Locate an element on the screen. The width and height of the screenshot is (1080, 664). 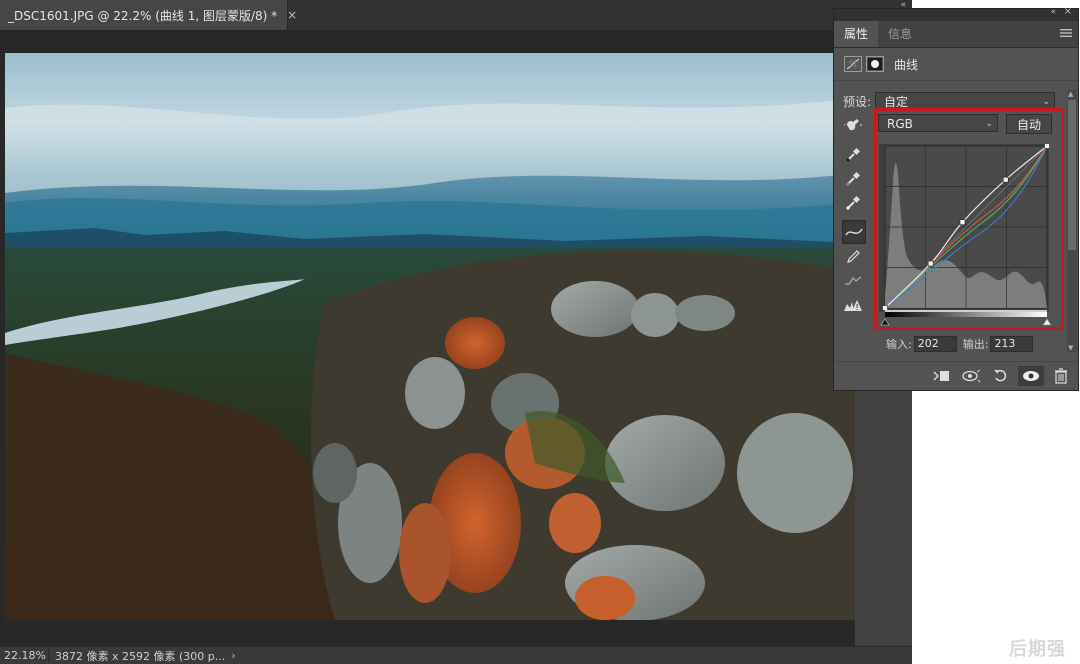
reset-icon is located at coordinates (1001, 376).